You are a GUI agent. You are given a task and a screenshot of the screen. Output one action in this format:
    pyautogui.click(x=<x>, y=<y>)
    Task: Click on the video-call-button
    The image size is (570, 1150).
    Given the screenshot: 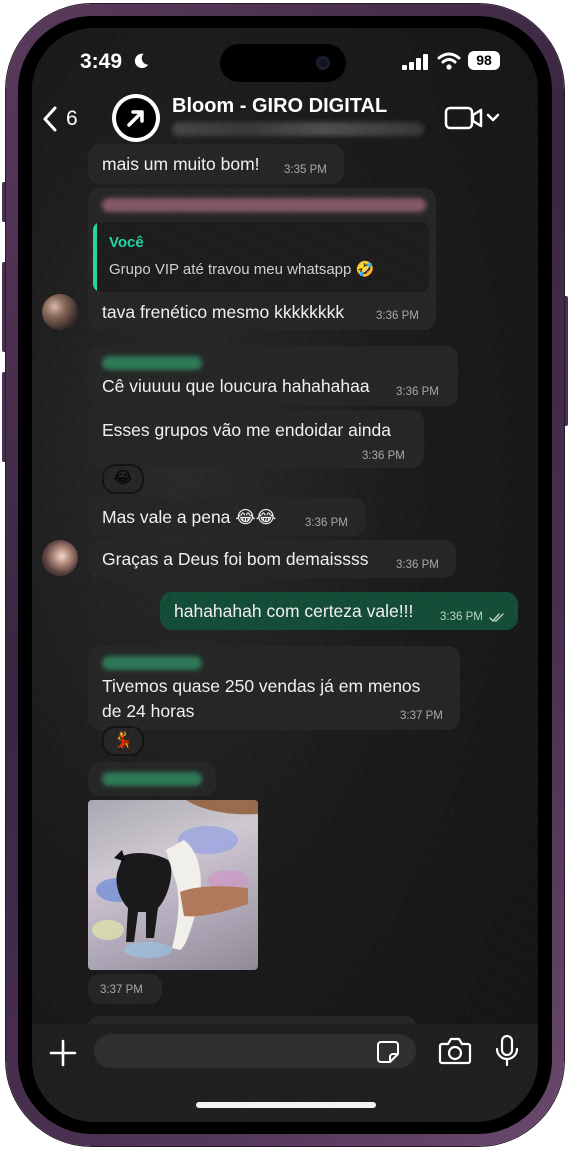 What is the action you would take?
    pyautogui.click(x=474, y=118)
    